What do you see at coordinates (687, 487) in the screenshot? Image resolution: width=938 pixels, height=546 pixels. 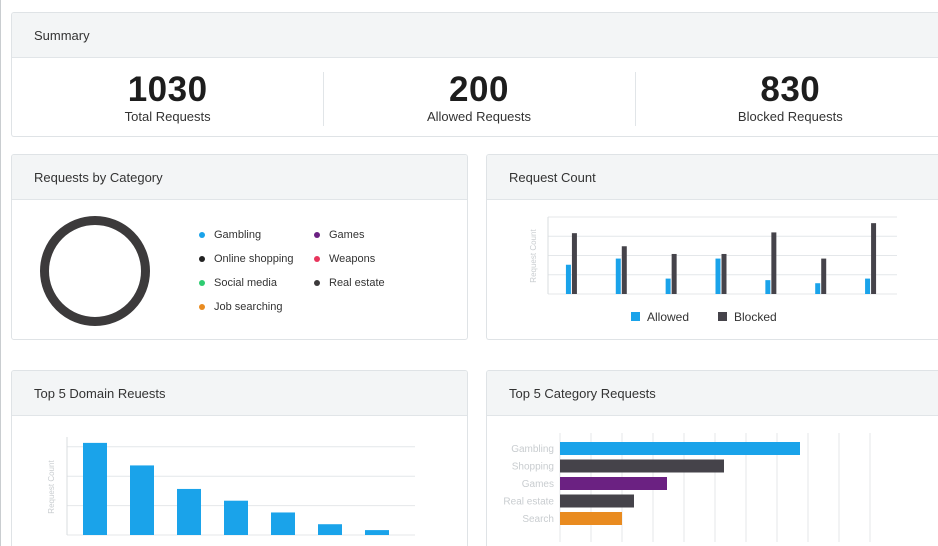 I see `top-category-chart: Gambling Shopping Games Real estate Search` at bounding box center [687, 487].